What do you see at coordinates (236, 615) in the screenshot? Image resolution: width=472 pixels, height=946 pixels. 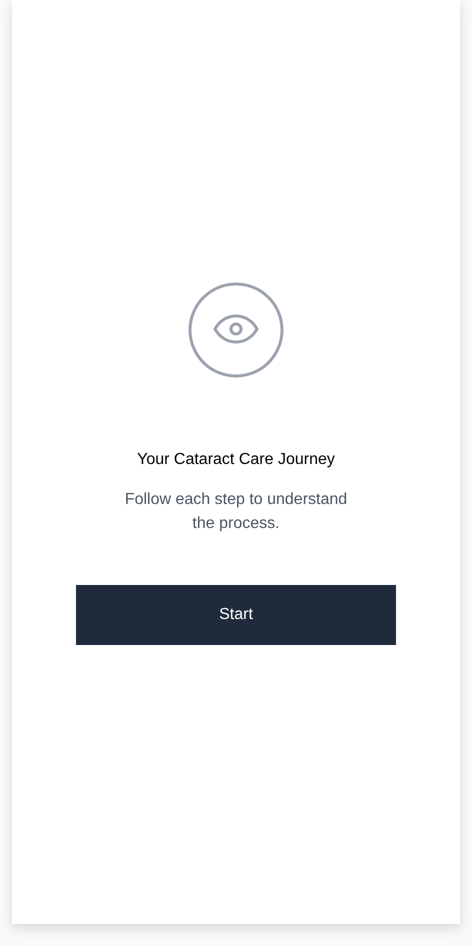 I see `start-button: Start` at bounding box center [236, 615].